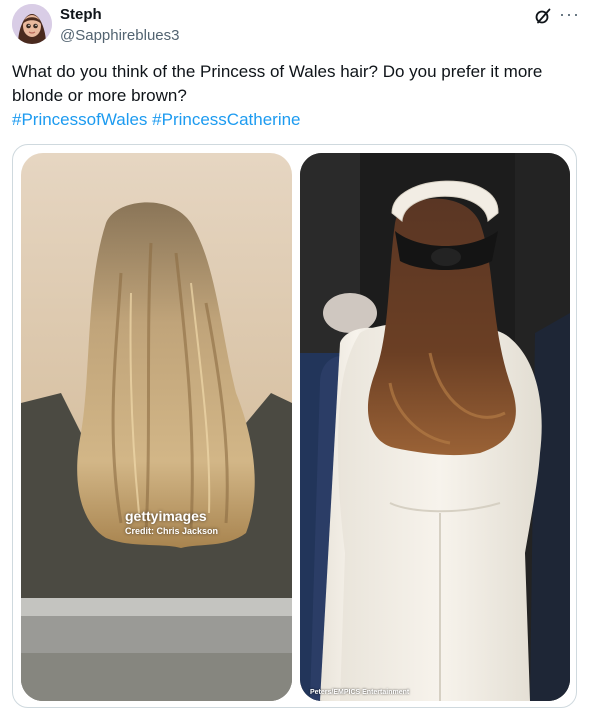 The height and width of the screenshot is (711, 592). Describe the element at coordinates (360, 692) in the screenshot. I see `photo-credit: Peters/EMPICS Entertainment` at that location.